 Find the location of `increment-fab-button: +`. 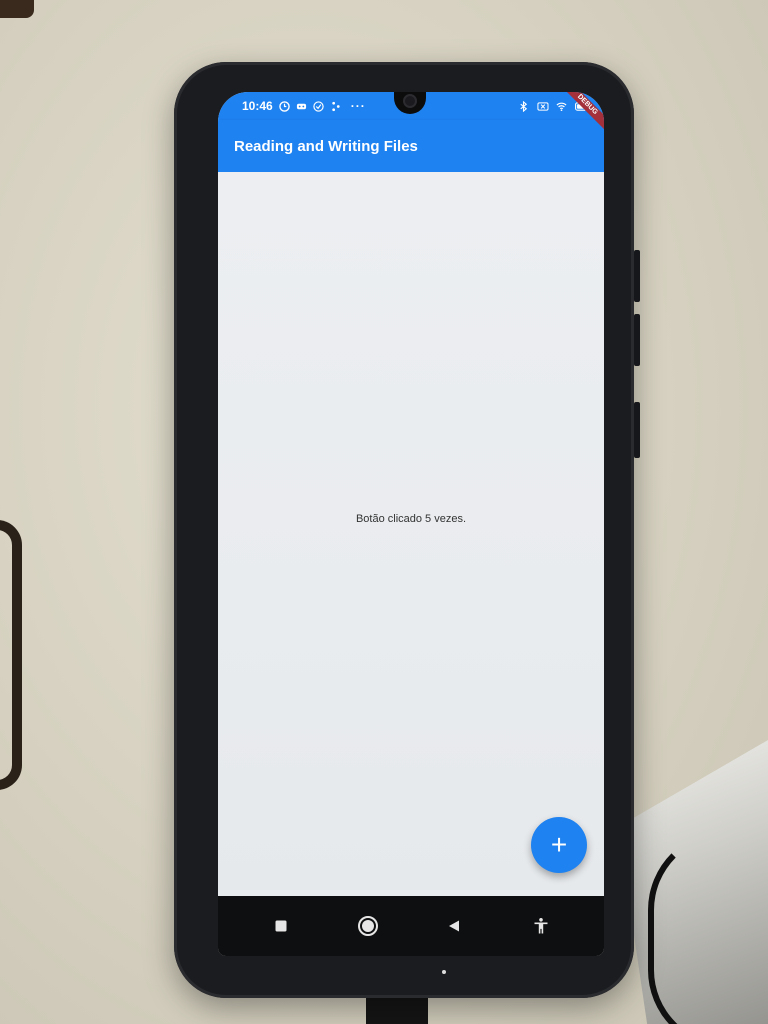

increment-fab-button: + is located at coordinates (559, 845).